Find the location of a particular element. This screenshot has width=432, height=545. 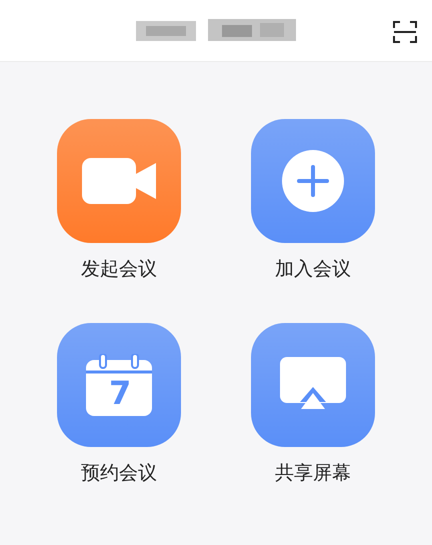

action-tile: 共享屏幕 is located at coordinates (313, 405).